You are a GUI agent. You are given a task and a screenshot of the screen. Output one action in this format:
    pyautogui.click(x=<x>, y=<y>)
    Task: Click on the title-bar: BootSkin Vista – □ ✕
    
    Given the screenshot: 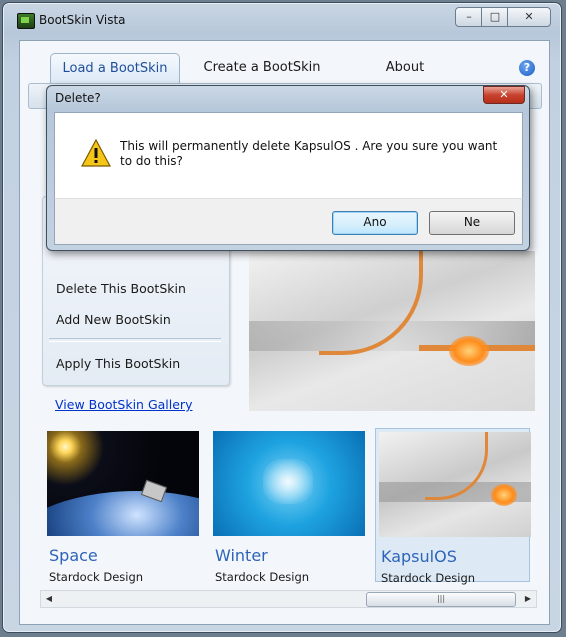 What is the action you would take?
    pyautogui.click(x=282, y=18)
    